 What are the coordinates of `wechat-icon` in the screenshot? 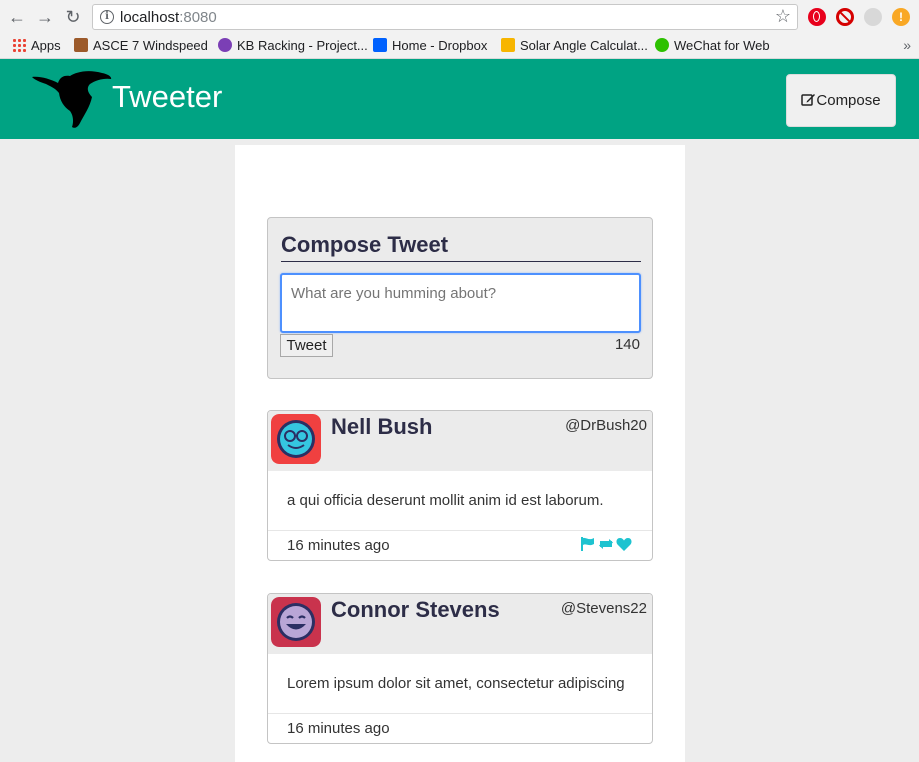 It's located at (662, 45).